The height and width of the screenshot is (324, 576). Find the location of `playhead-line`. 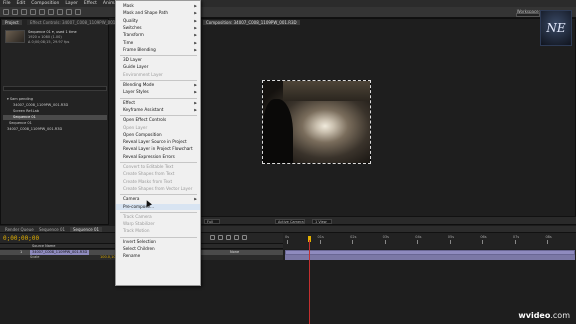

playhead-line is located at coordinates (309, 282).